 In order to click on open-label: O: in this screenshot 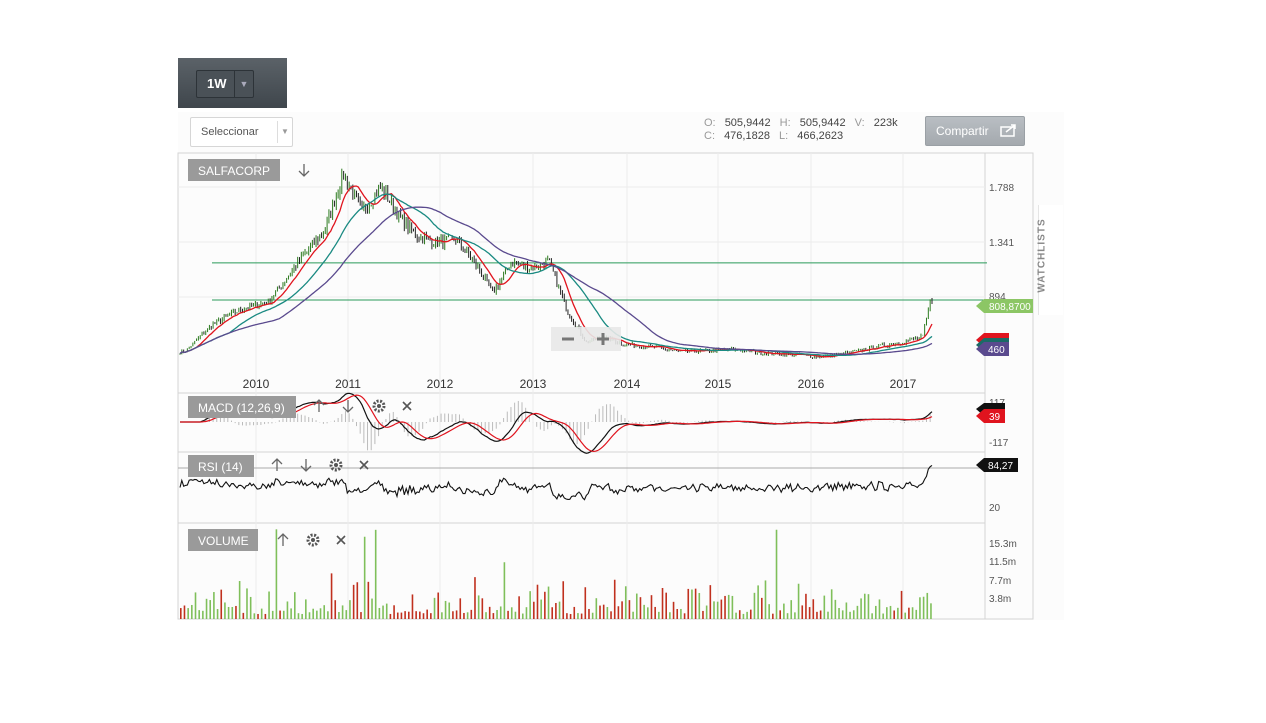, I will do `click(710, 123)`.